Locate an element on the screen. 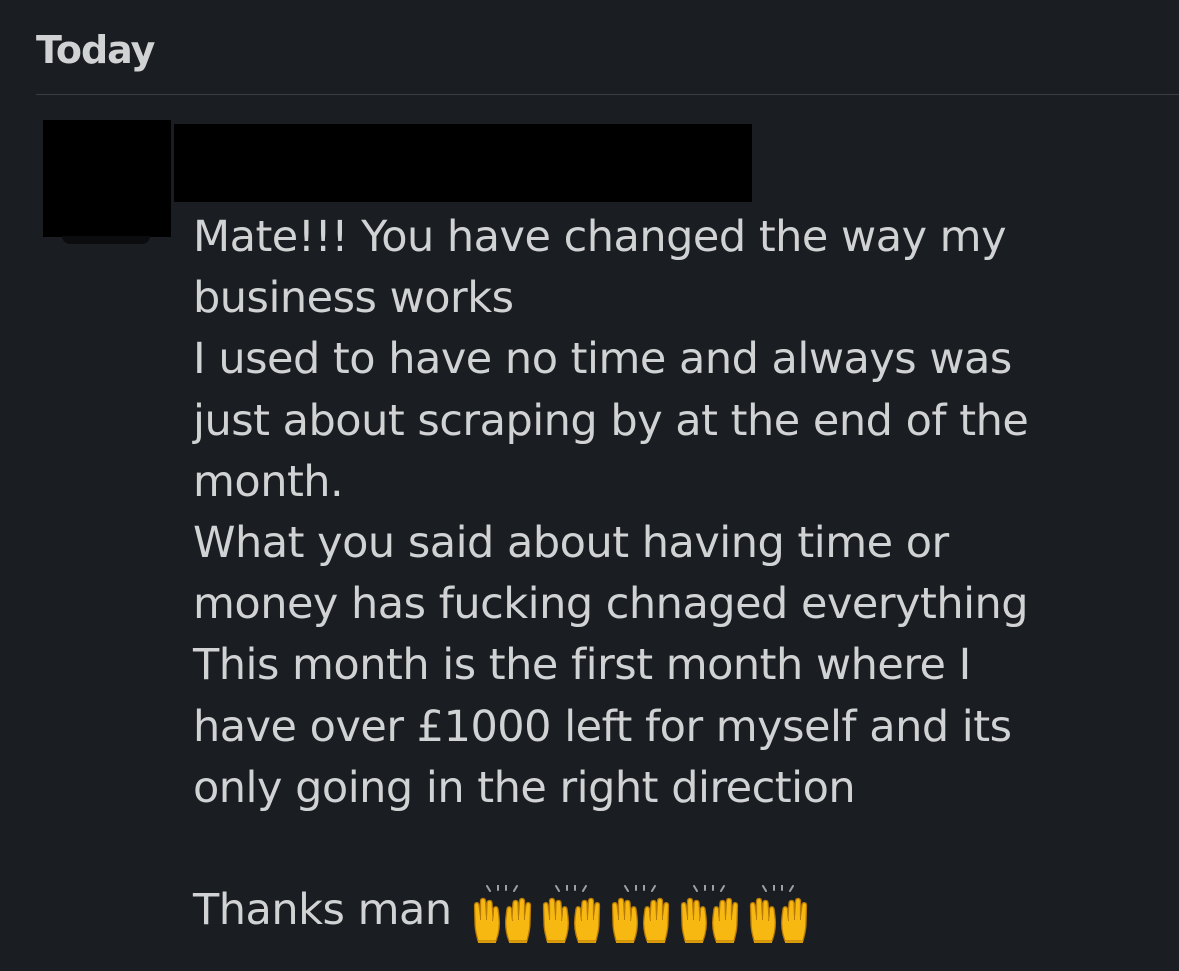 The height and width of the screenshot is (971, 1179). message-closing-line: Thanks man is located at coordinates (673, 911).